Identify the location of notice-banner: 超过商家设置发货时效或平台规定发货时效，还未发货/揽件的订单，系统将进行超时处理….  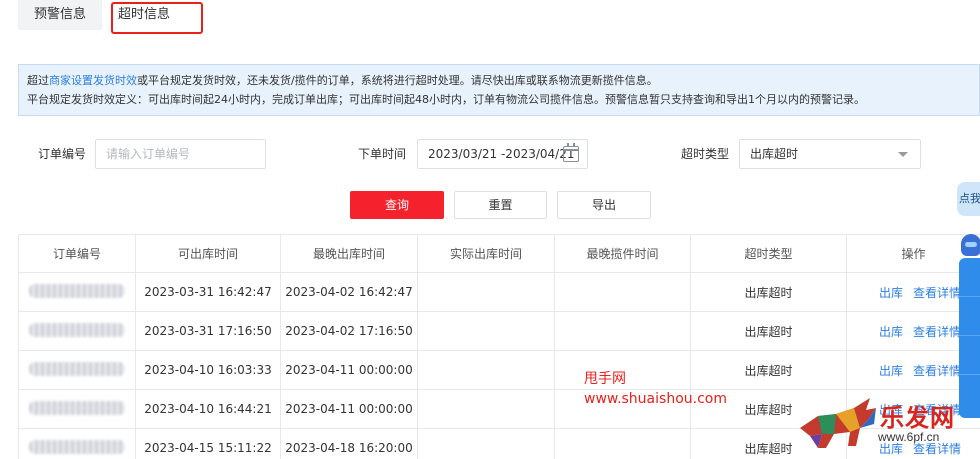
(499, 90).